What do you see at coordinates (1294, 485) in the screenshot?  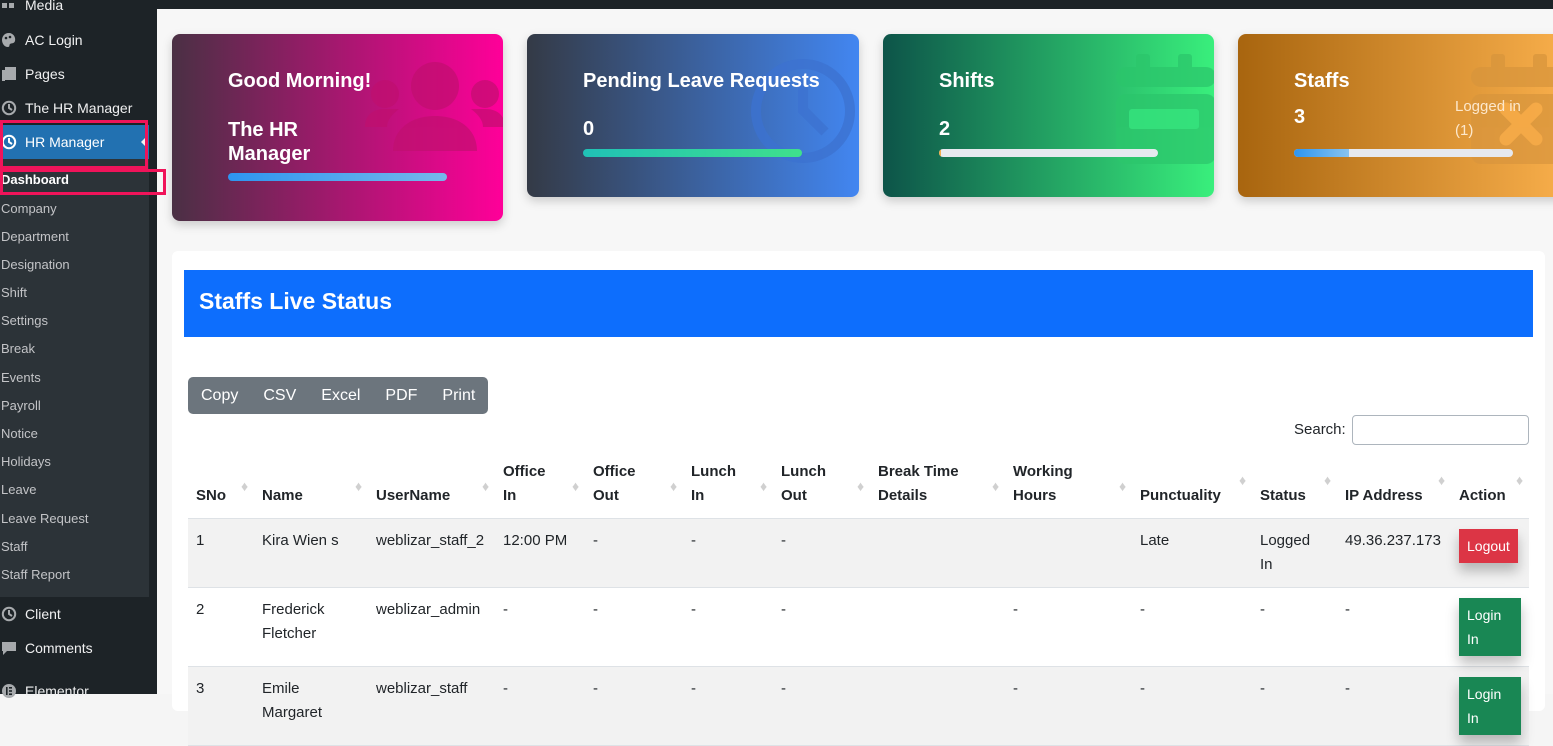 I see `column-header-status: Status ♦` at bounding box center [1294, 485].